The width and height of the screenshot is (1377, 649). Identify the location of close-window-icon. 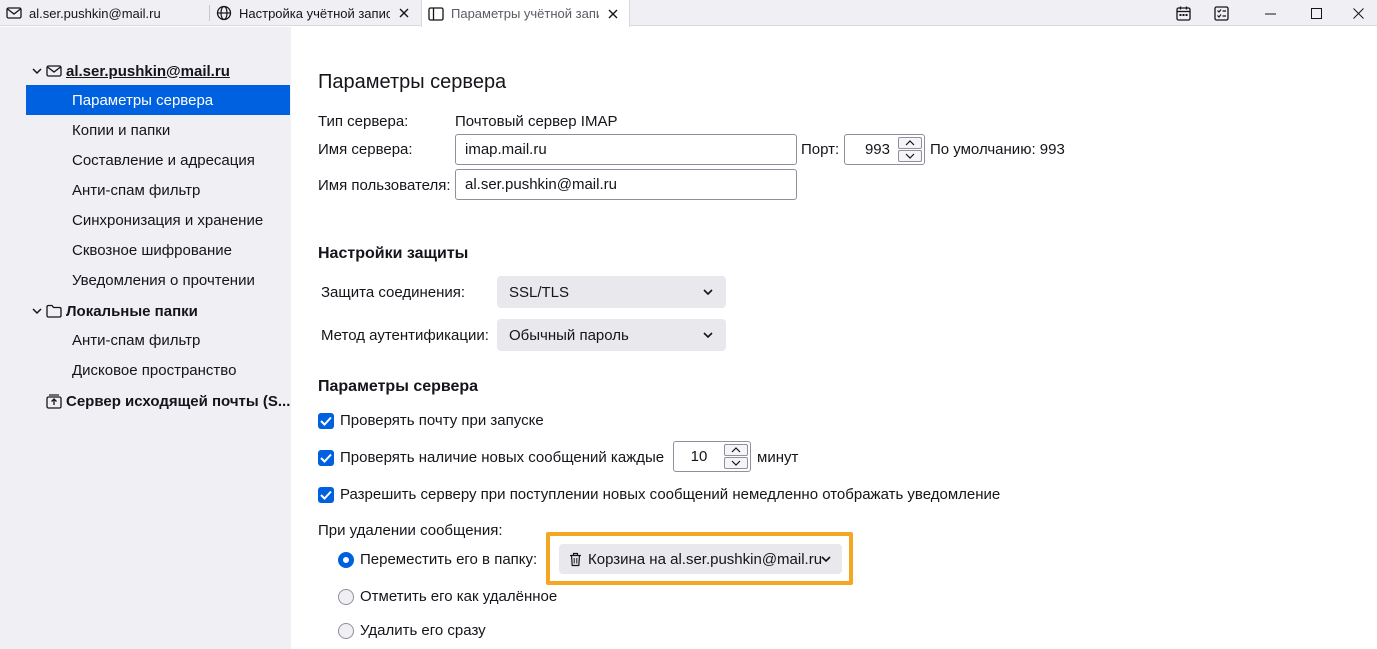
(1358, 13).